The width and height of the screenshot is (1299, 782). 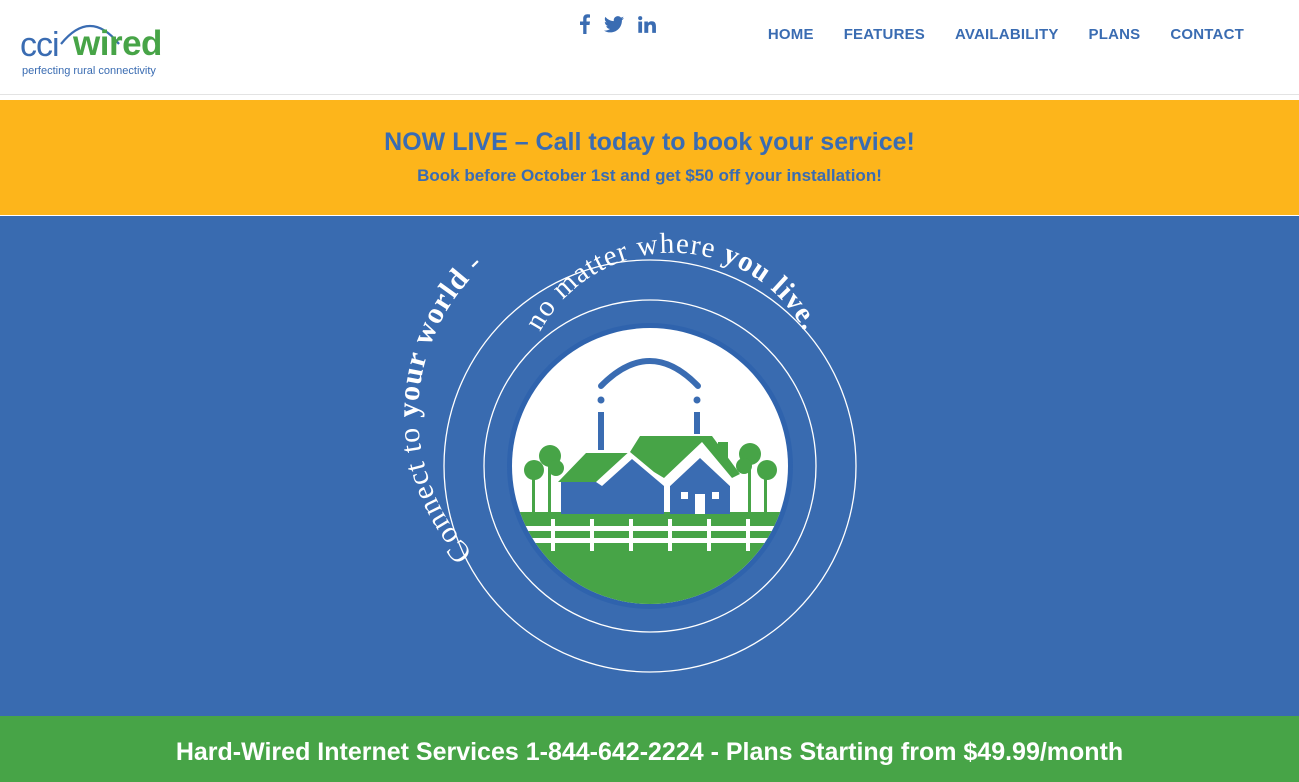 I want to click on facebook-icon, so click(x=585, y=24).